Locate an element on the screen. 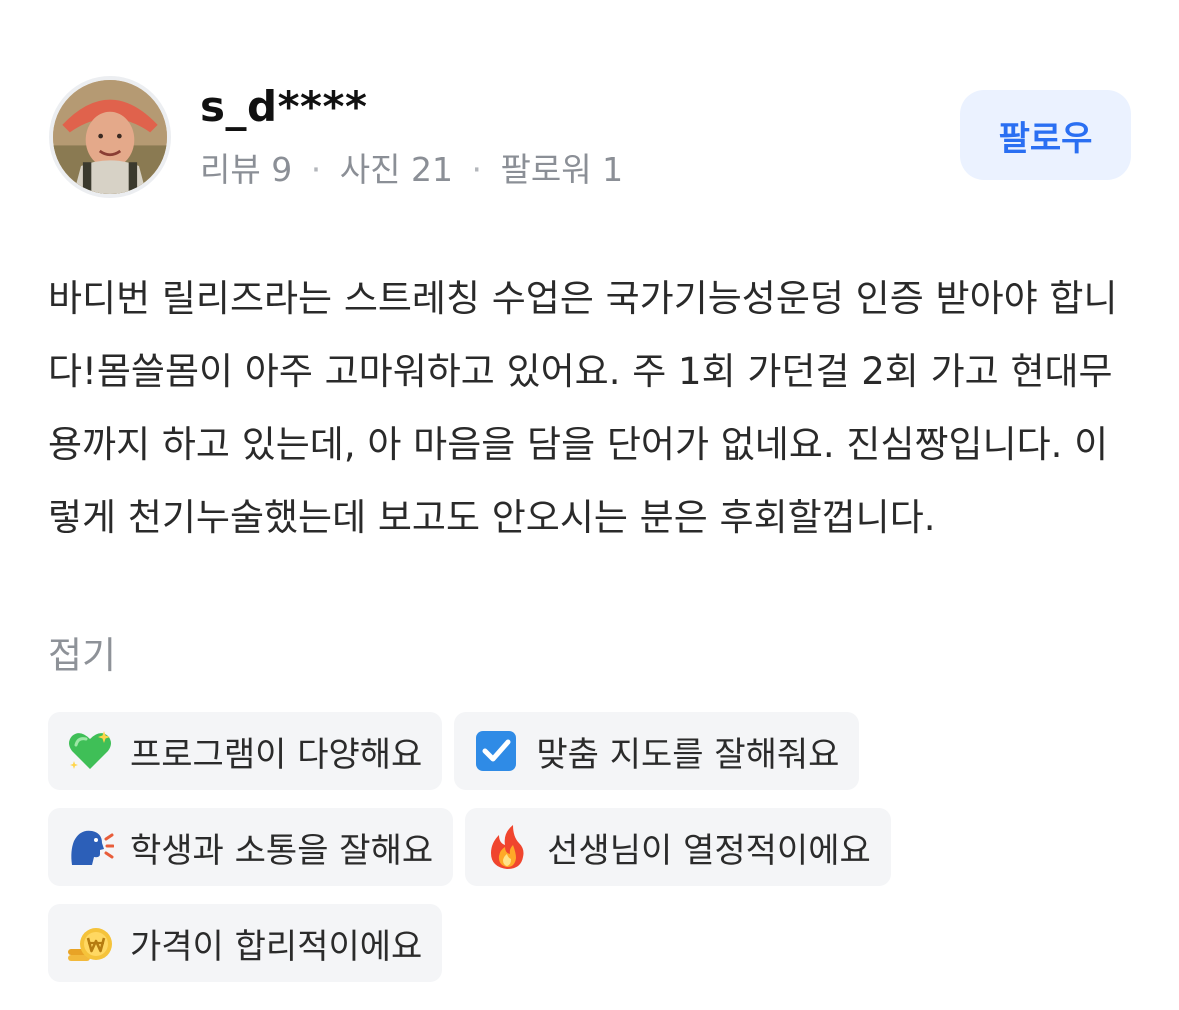 The height and width of the screenshot is (1010, 1179). speaking-head-icon is located at coordinates (90, 847).